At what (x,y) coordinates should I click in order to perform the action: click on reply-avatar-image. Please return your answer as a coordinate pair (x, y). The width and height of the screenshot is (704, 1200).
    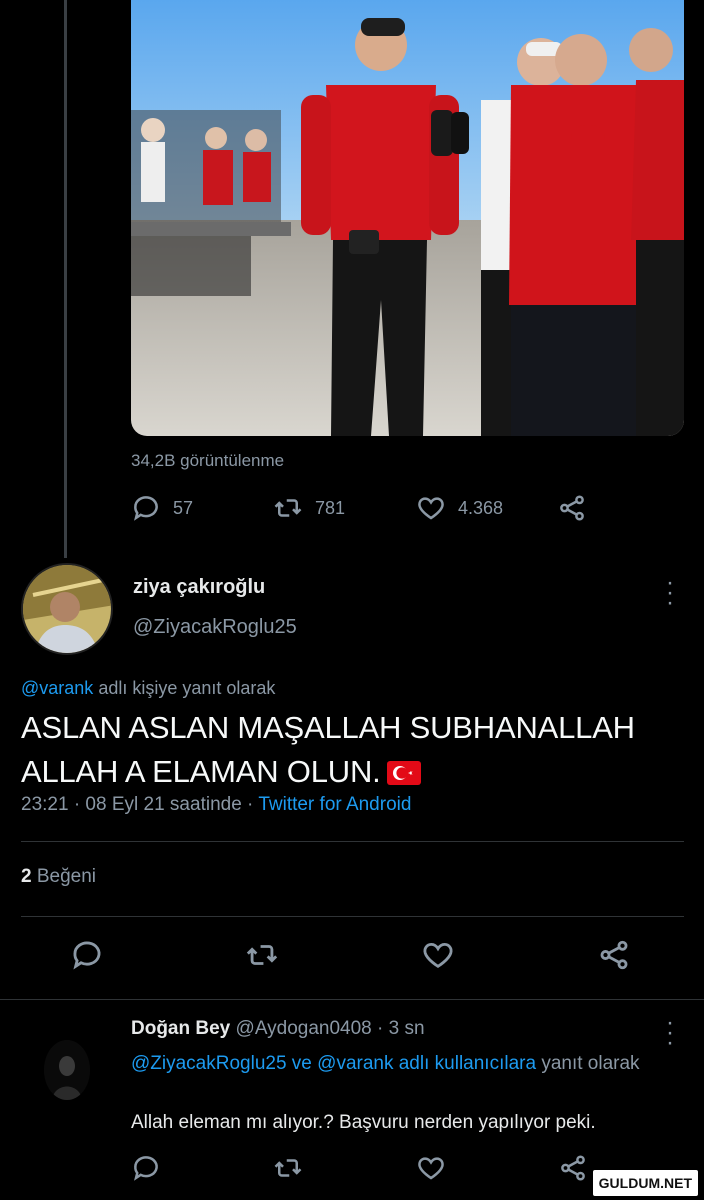
    Looking at the image, I should click on (67, 1070).